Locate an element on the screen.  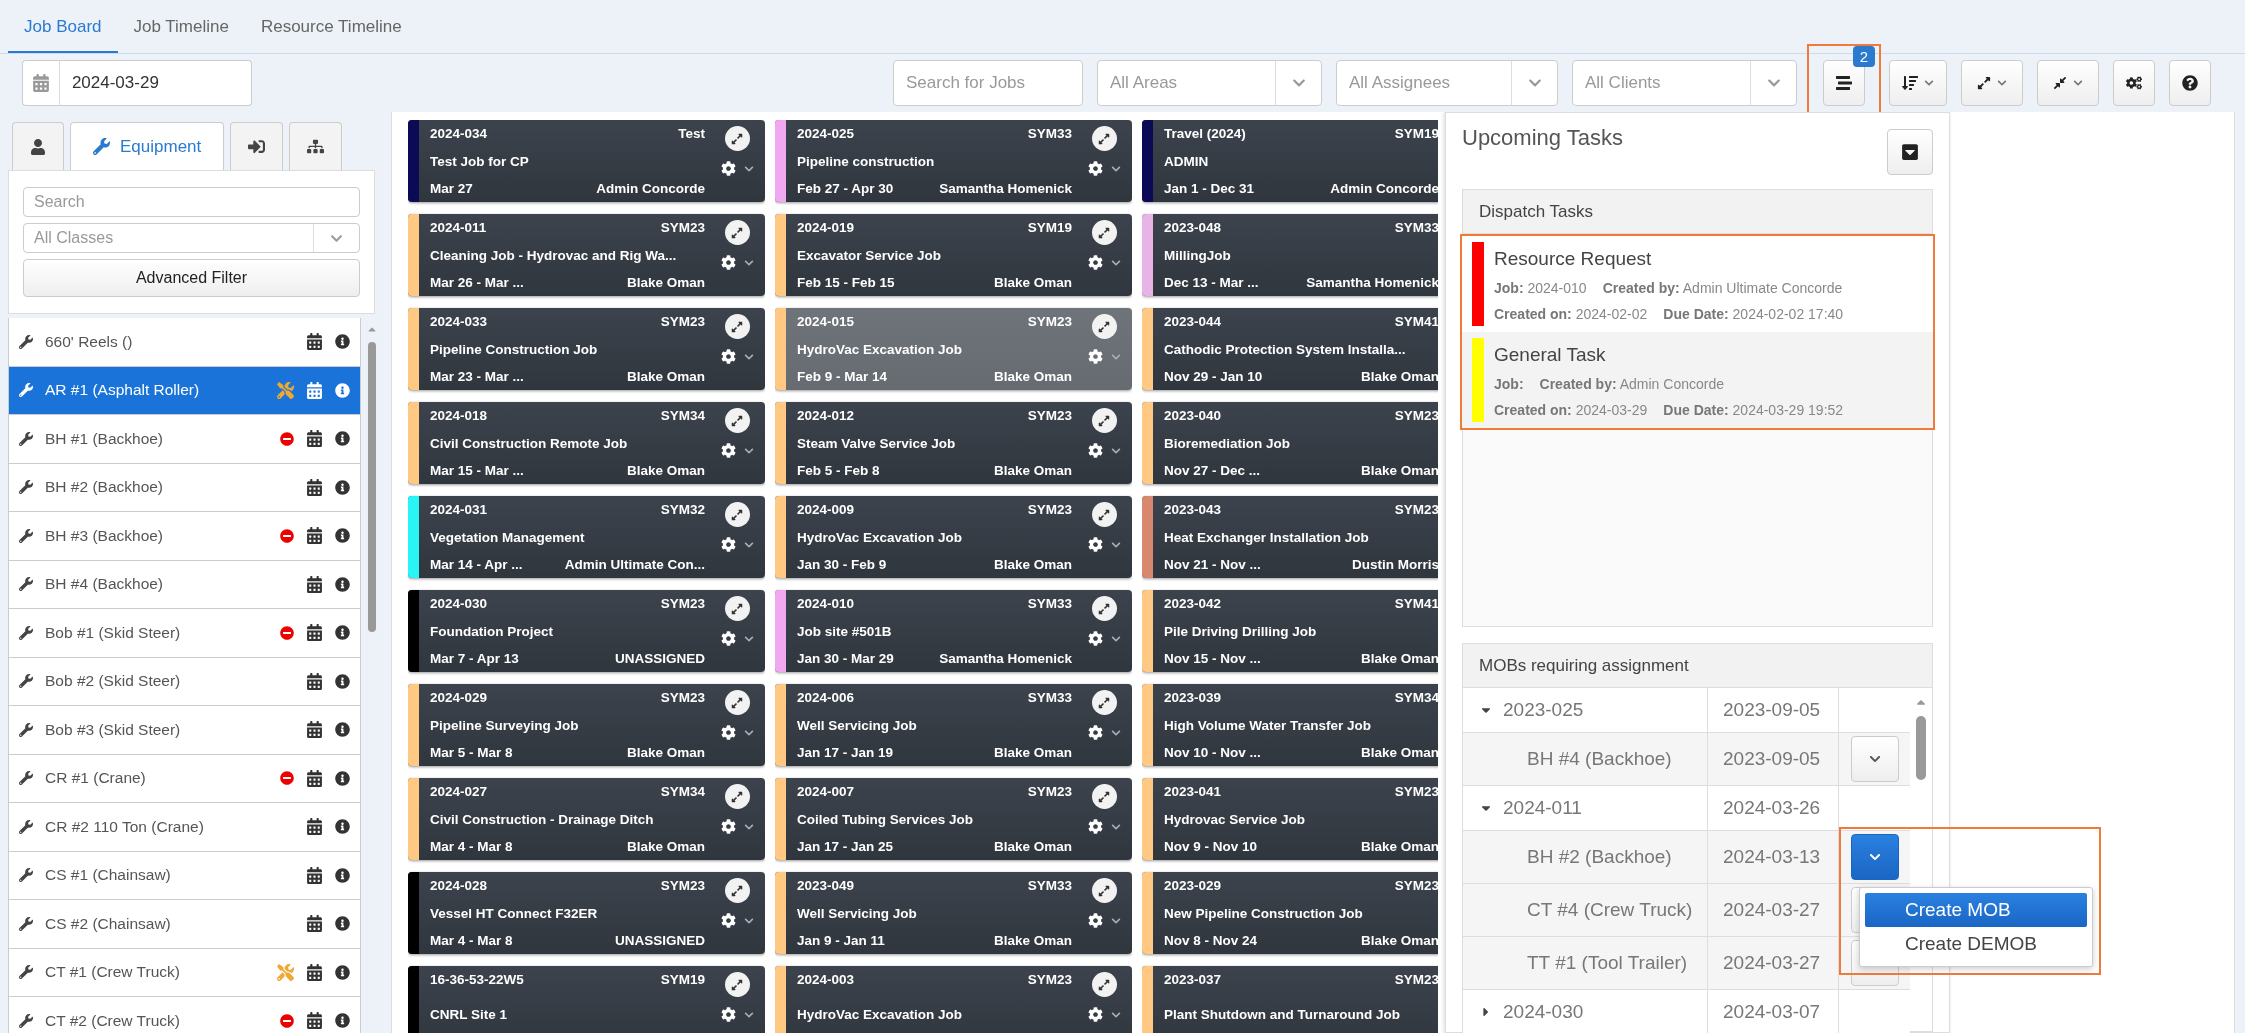
job-card: 2024-009 SYM23 HydroVac Excavation Job Jan 30 - Feb 9 Blake Oman is located at coordinates (953, 537).